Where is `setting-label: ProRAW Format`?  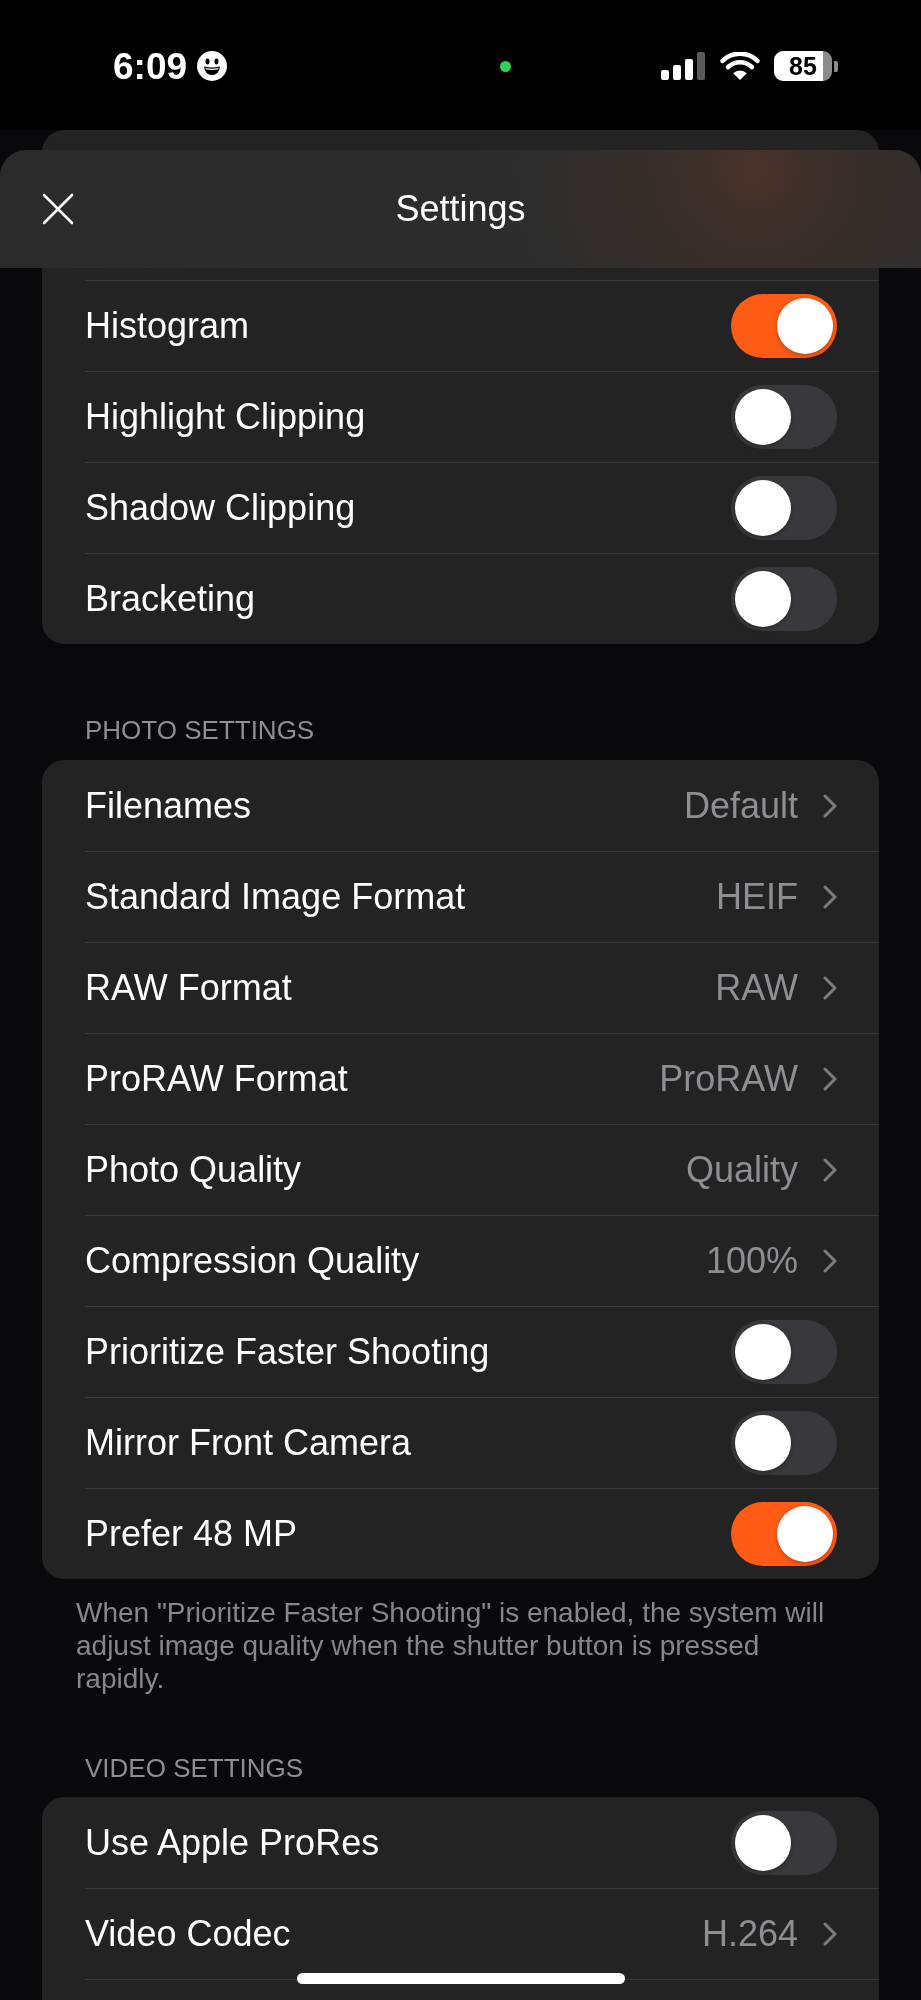 setting-label: ProRAW Format is located at coordinates (216, 1079).